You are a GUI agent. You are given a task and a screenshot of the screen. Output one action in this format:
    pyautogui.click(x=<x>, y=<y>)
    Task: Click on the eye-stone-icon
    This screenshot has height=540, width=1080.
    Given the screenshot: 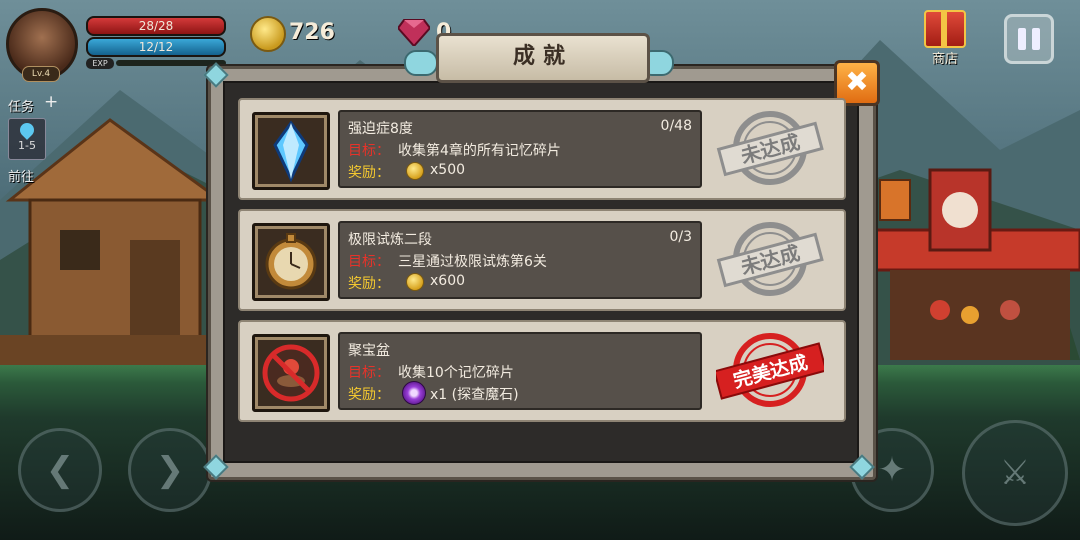 What is the action you would take?
    pyautogui.click(x=414, y=393)
    